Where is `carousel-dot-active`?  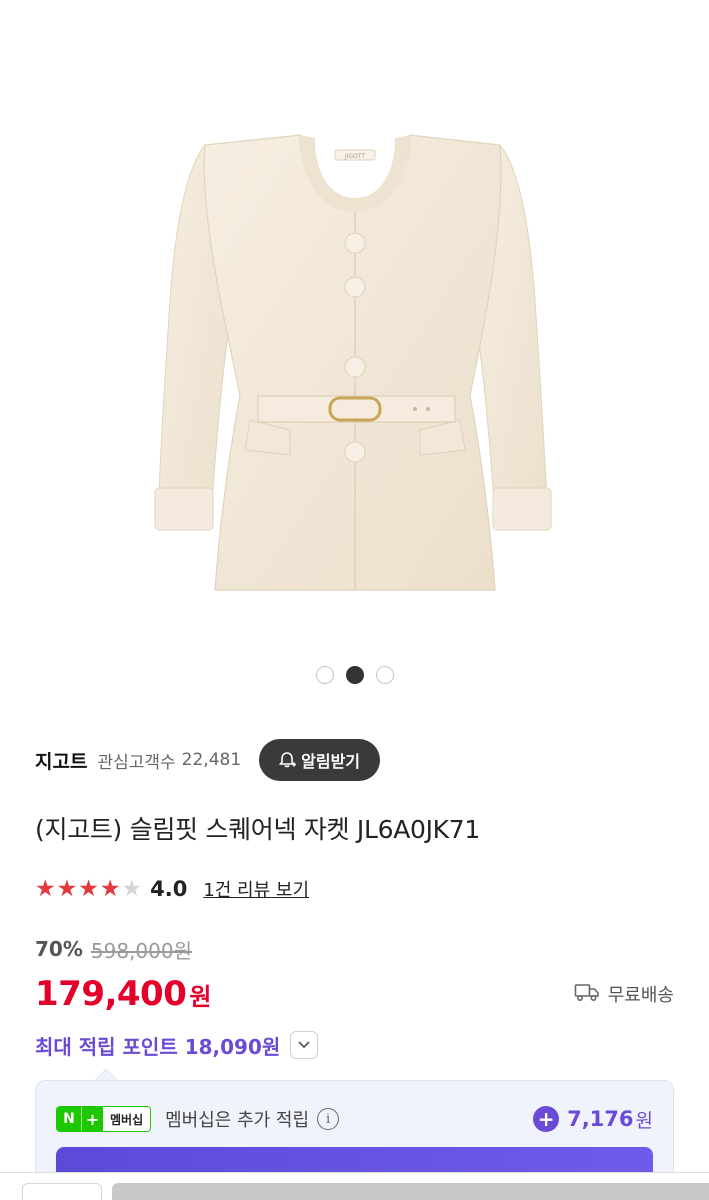 carousel-dot-active is located at coordinates (354, 675).